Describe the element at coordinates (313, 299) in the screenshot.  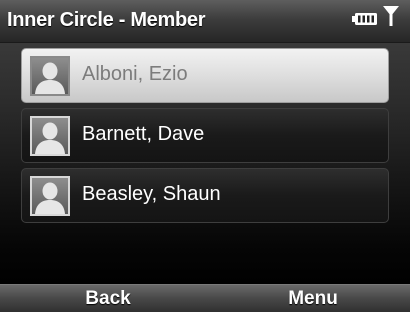
I see `menu-softkey: Menu` at that location.